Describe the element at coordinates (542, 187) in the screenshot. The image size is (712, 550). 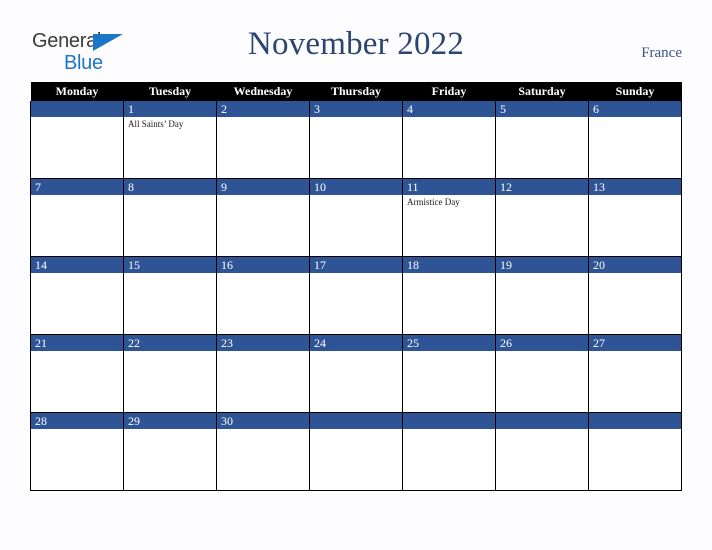
I see `day-number: 12` at that location.